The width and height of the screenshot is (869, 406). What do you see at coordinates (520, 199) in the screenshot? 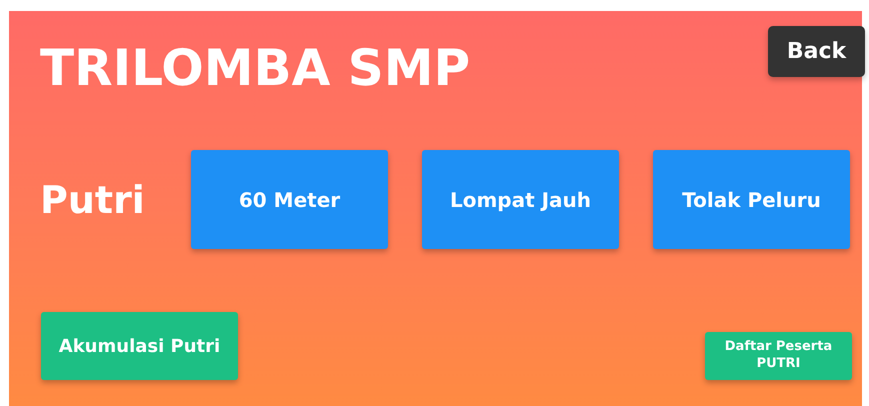
I see `event-button: Lompat Jauh` at bounding box center [520, 199].